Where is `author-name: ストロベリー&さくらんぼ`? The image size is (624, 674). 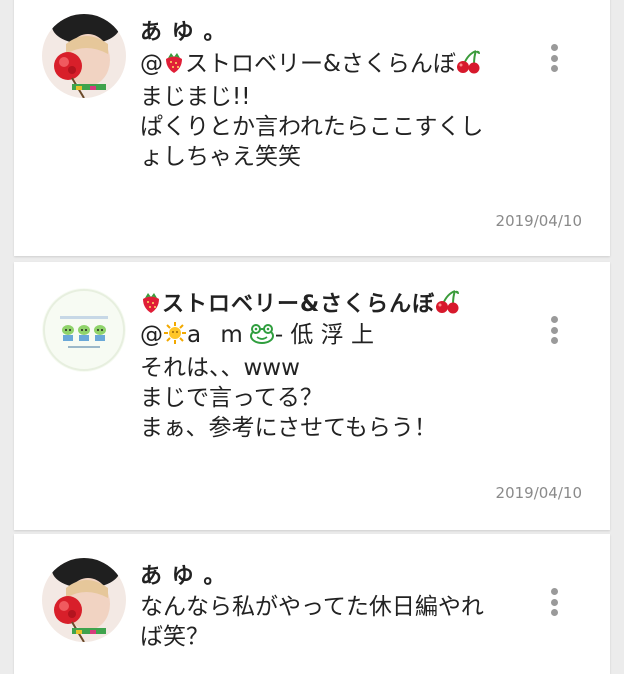
author-name: ストロベリー&さくらんぼ is located at coordinates (300, 303).